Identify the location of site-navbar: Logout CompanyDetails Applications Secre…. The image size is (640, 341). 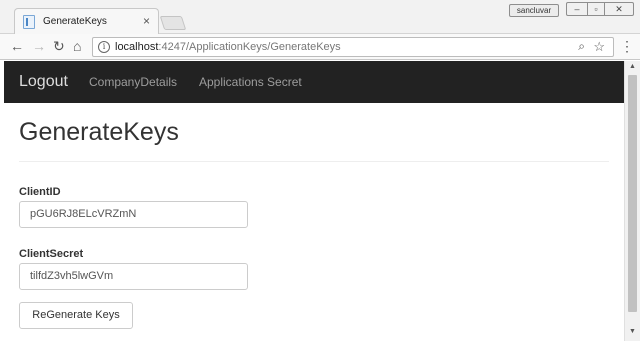
(314, 82).